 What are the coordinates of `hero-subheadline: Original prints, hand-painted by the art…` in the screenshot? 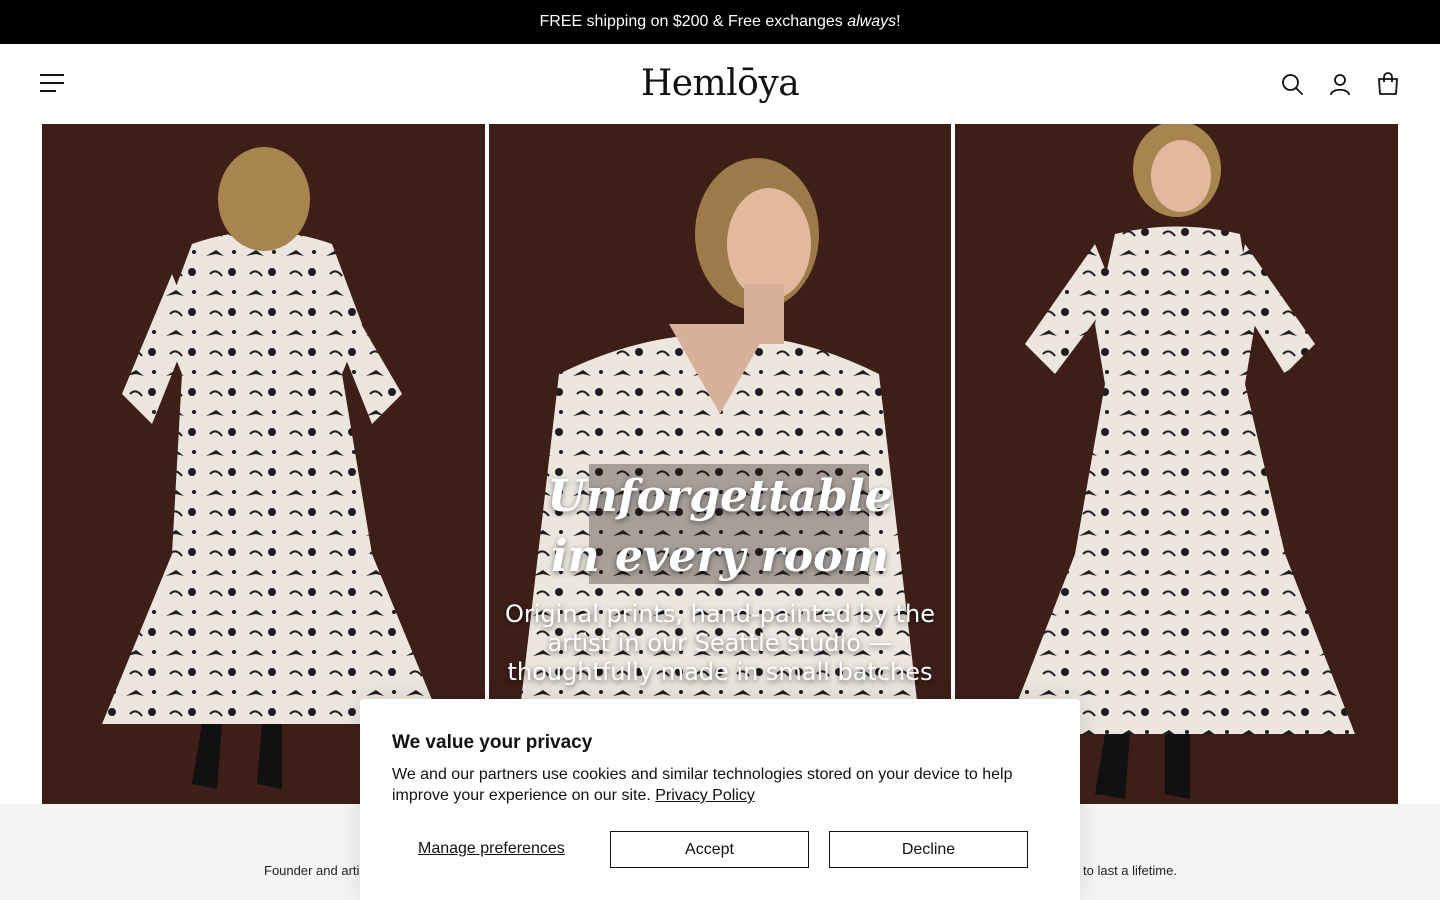 It's located at (720, 643).